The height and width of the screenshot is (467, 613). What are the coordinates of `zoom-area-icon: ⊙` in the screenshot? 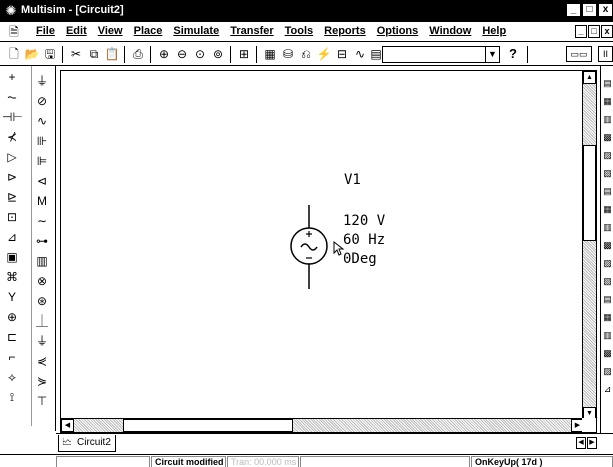 It's located at (200, 54).